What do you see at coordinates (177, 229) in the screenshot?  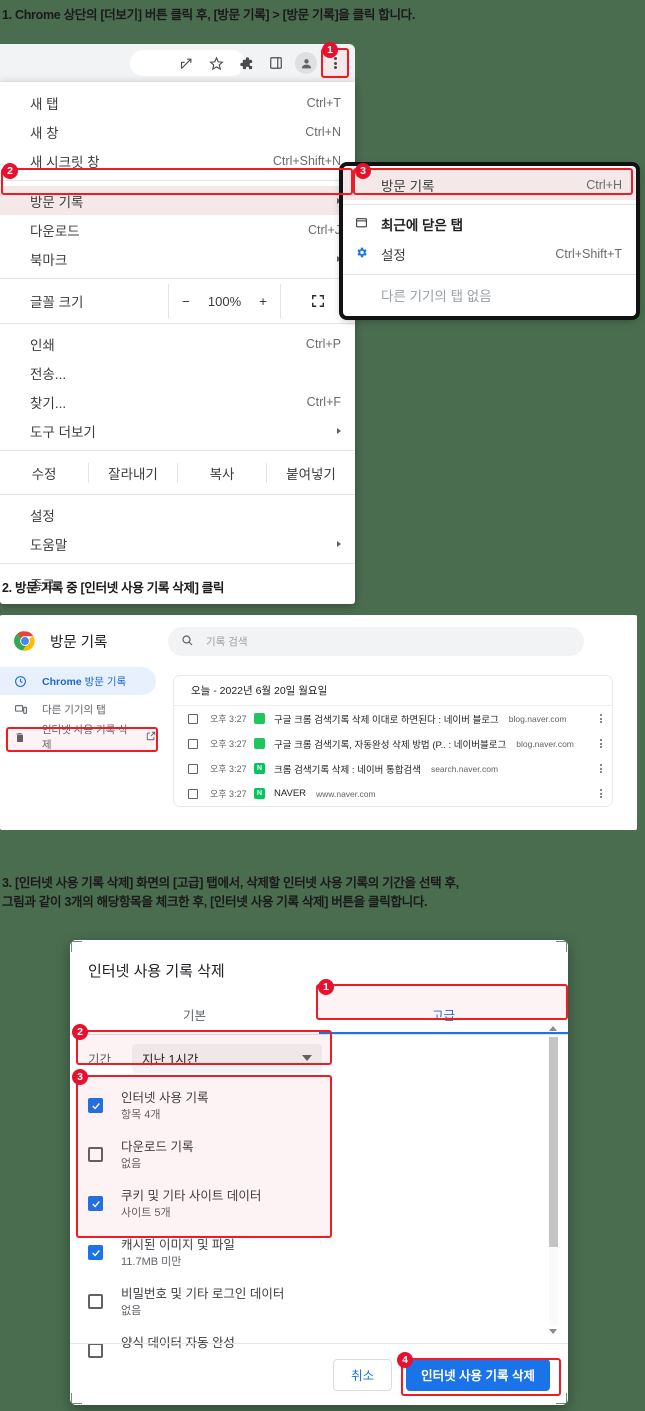 I see `menu-item-downloads: 다운로드 Ctrl+J` at bounding box center [177, 229].